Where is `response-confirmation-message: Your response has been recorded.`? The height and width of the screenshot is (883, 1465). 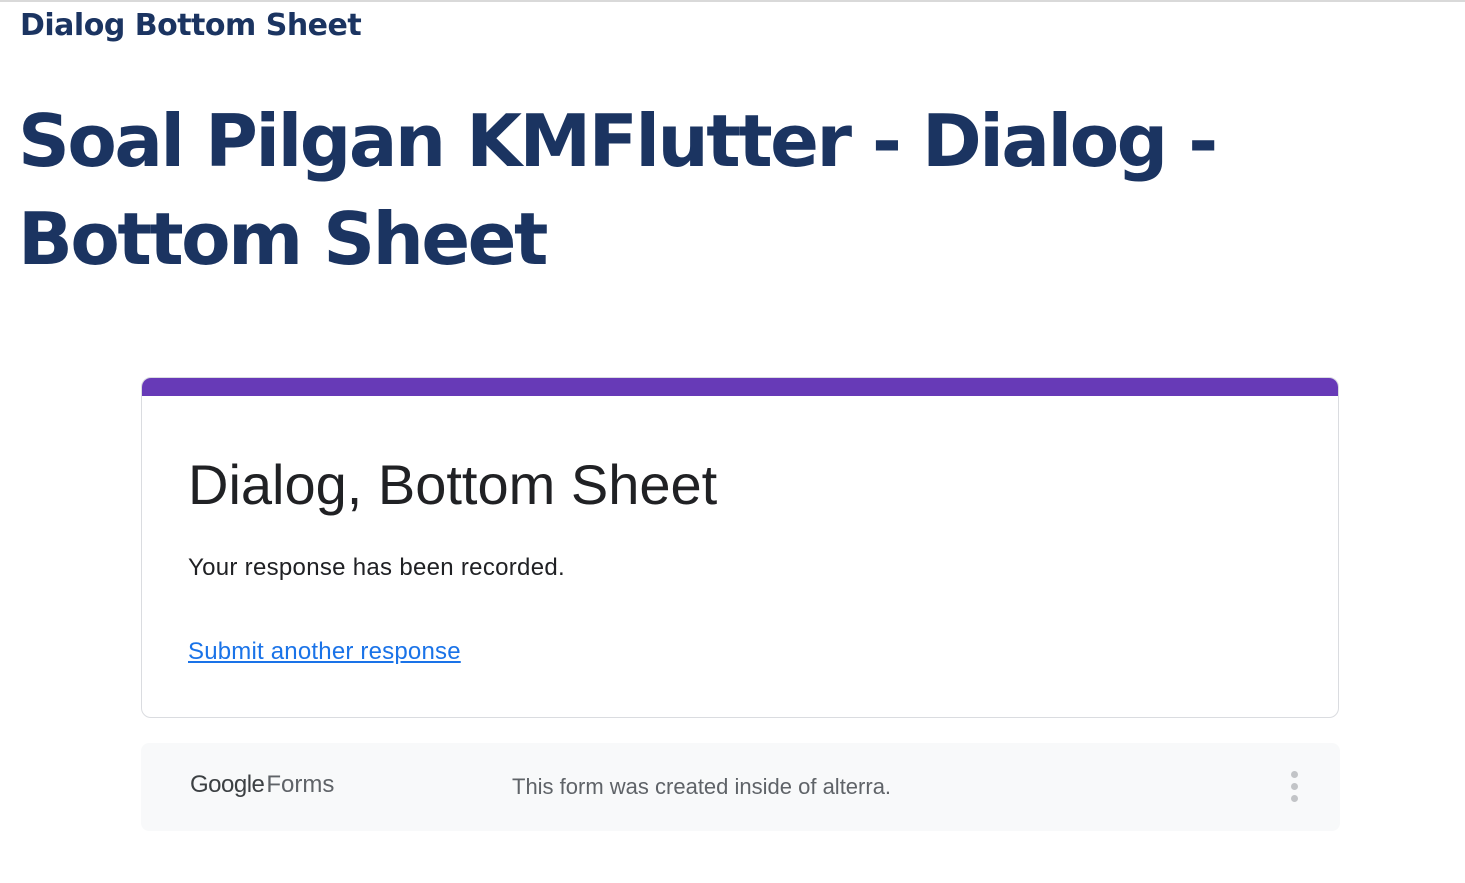 response-confirmation-message: Your response has been recorded. is located at coordinates (376, 567).